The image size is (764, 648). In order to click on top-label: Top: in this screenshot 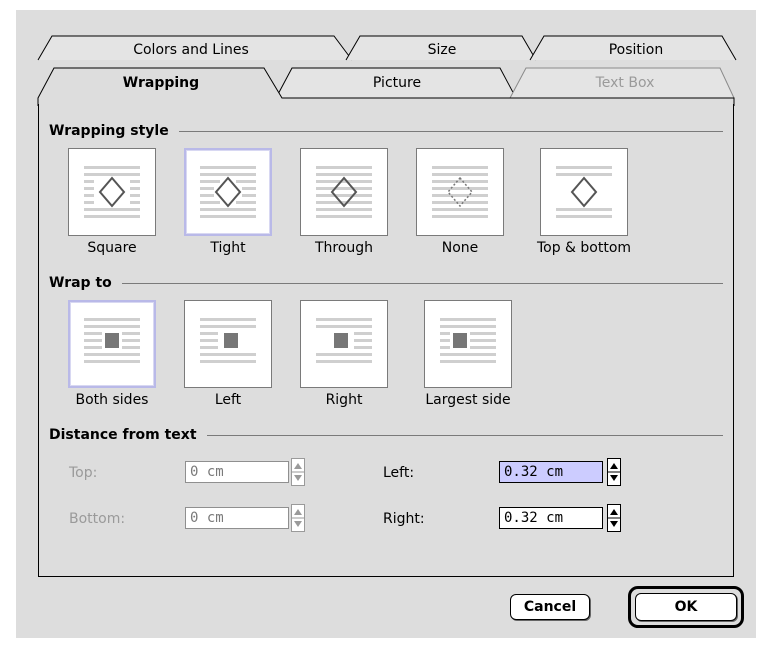, I will do `click(83, 473)`.